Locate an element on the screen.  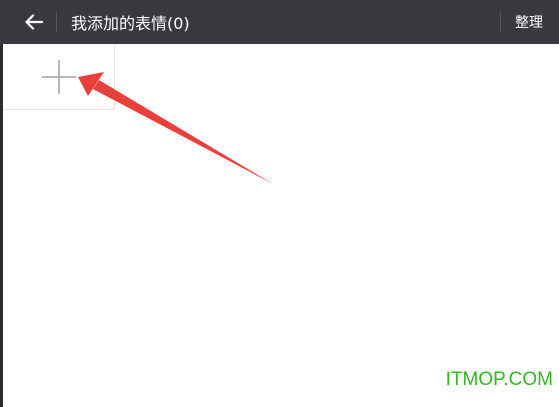
add-sticker-button is located at coordinates (59, 77).